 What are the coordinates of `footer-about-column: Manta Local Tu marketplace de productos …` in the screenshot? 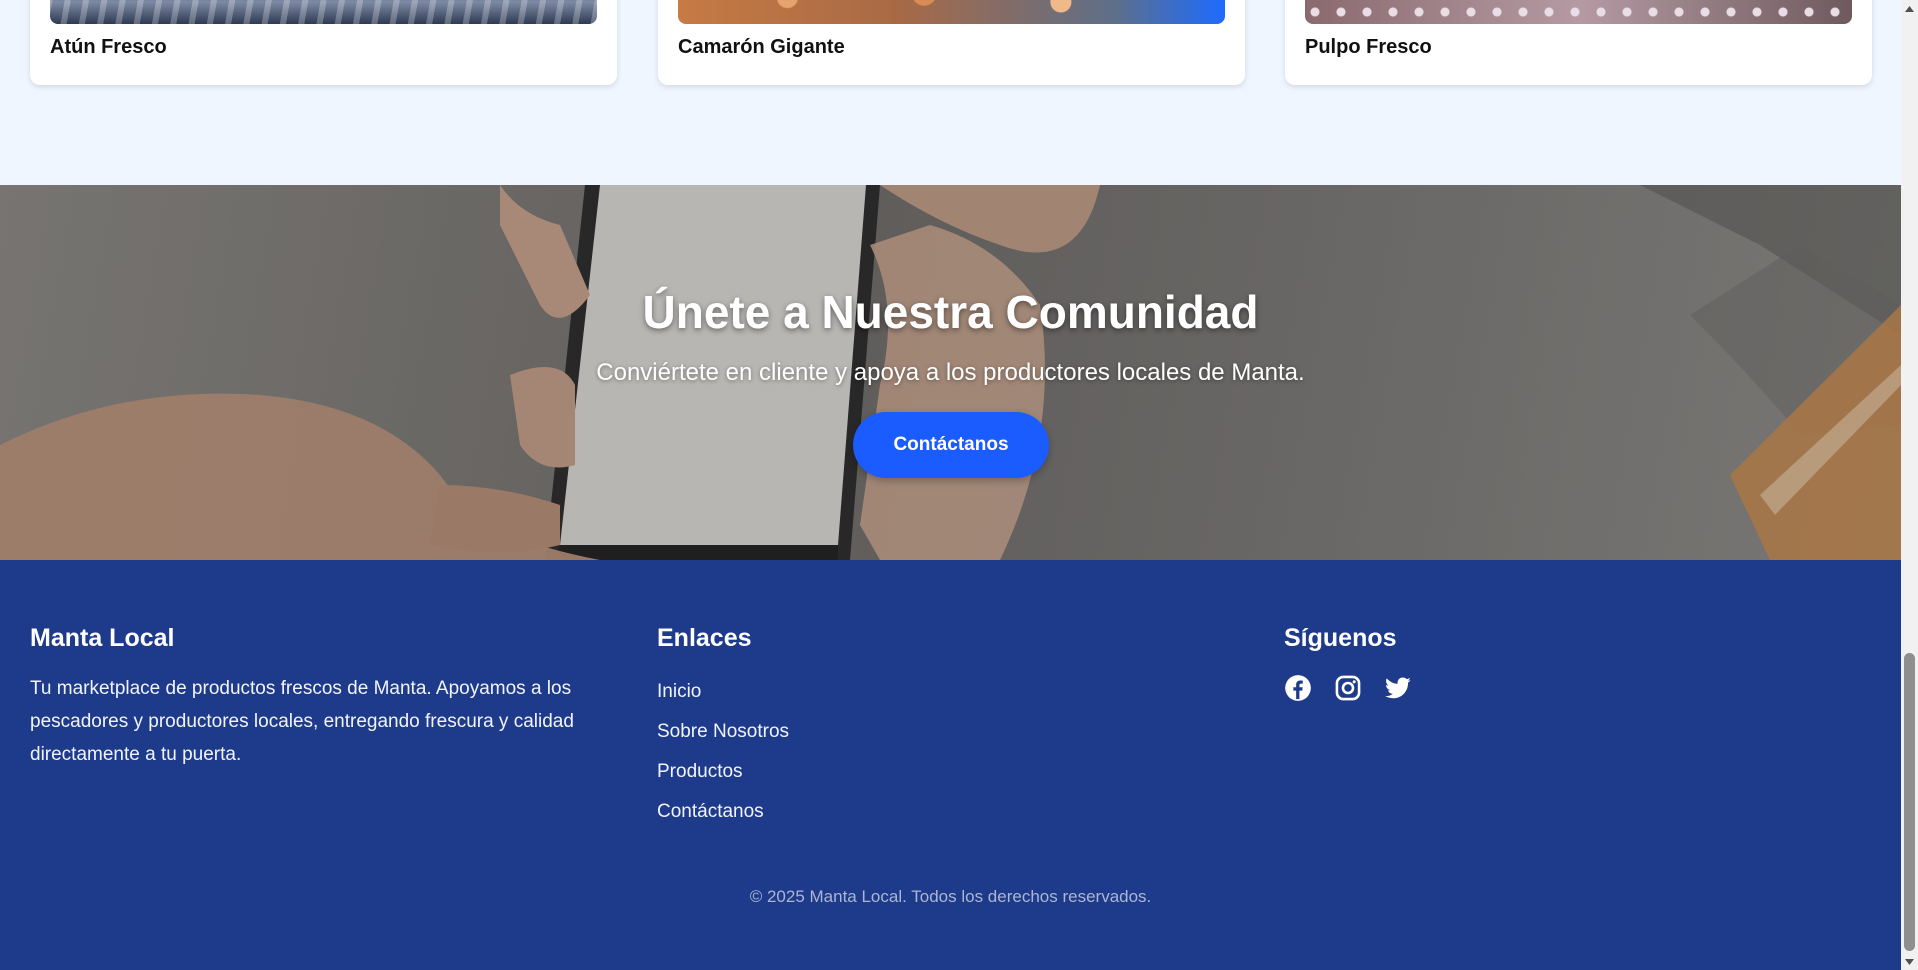 It's located at (317, 696).